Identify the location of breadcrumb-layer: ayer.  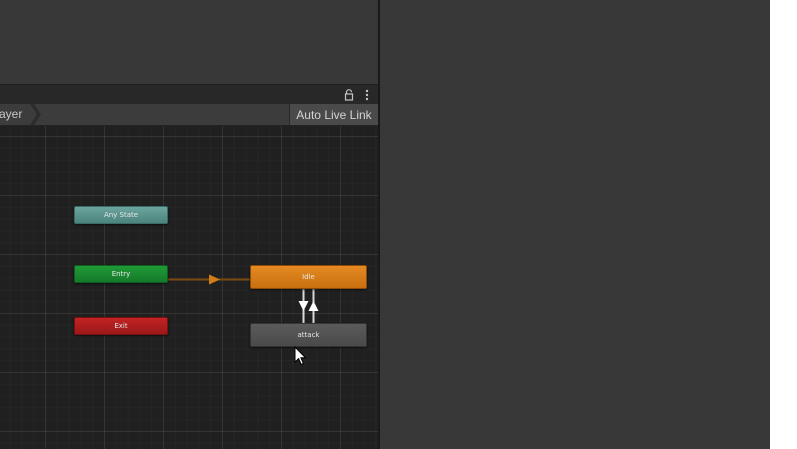
(21, 114).